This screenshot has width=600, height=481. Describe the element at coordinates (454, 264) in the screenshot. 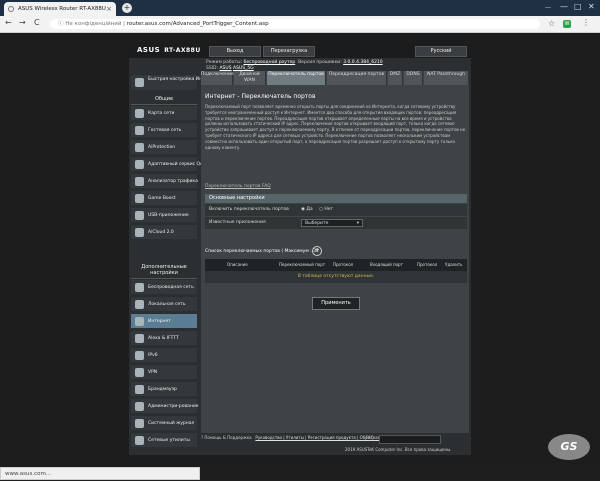

I see `table-column-header: Удалить` at that location.